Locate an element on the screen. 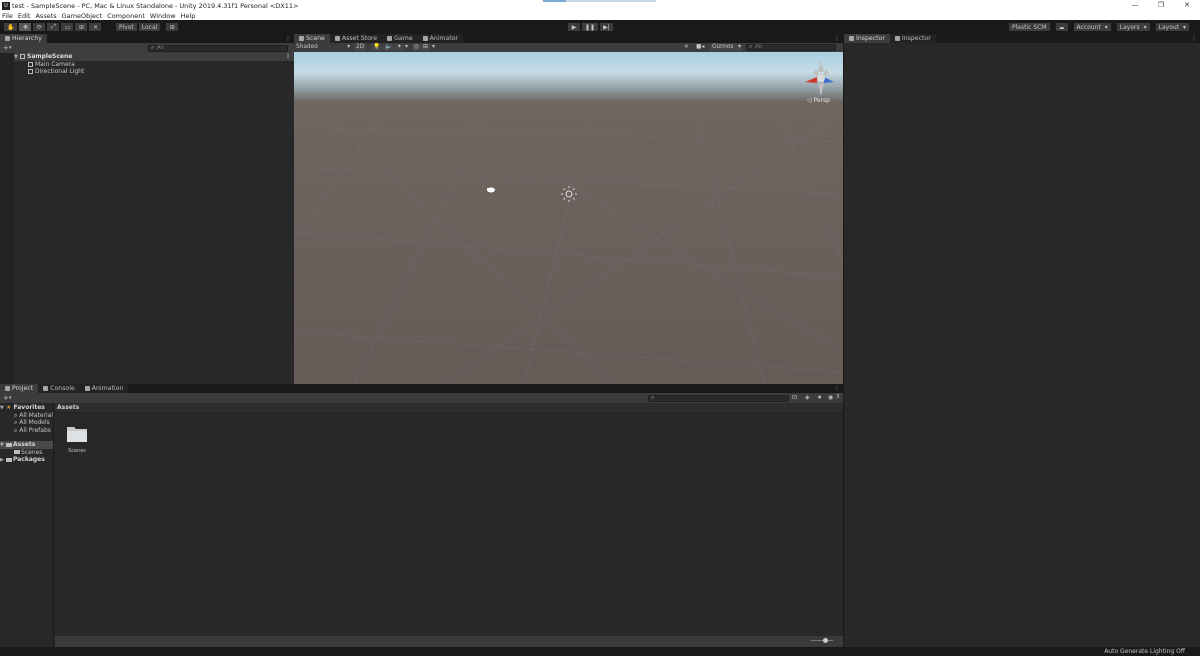 This screenshot has width=1200, height=656. icon-size-slider-track is located at coordinates (822, 640).